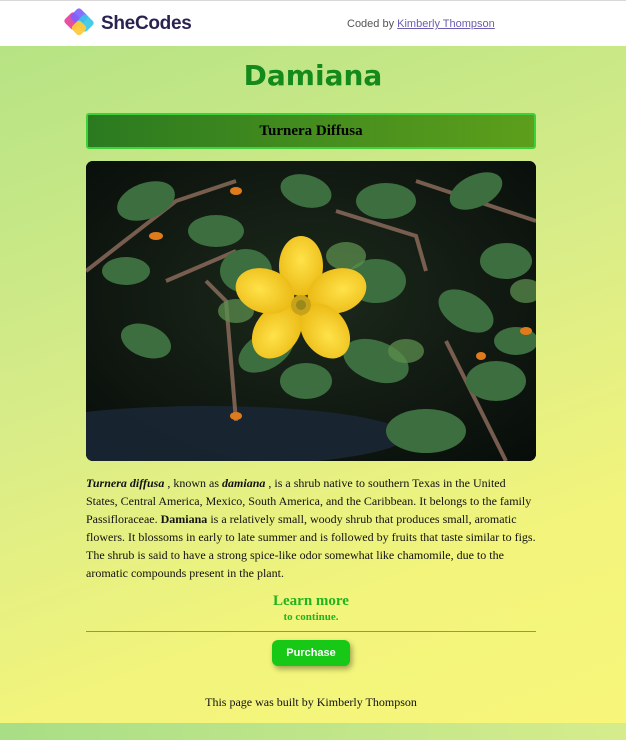 The width and height of the screenshot is (626, 740). I want to click on divider, so click(311, 631).